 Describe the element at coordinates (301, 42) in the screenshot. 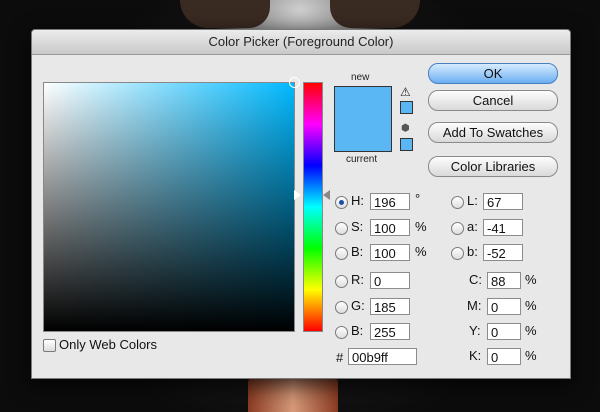

I see `dialog-title: Color Picker (Foreground Color)` at that location.